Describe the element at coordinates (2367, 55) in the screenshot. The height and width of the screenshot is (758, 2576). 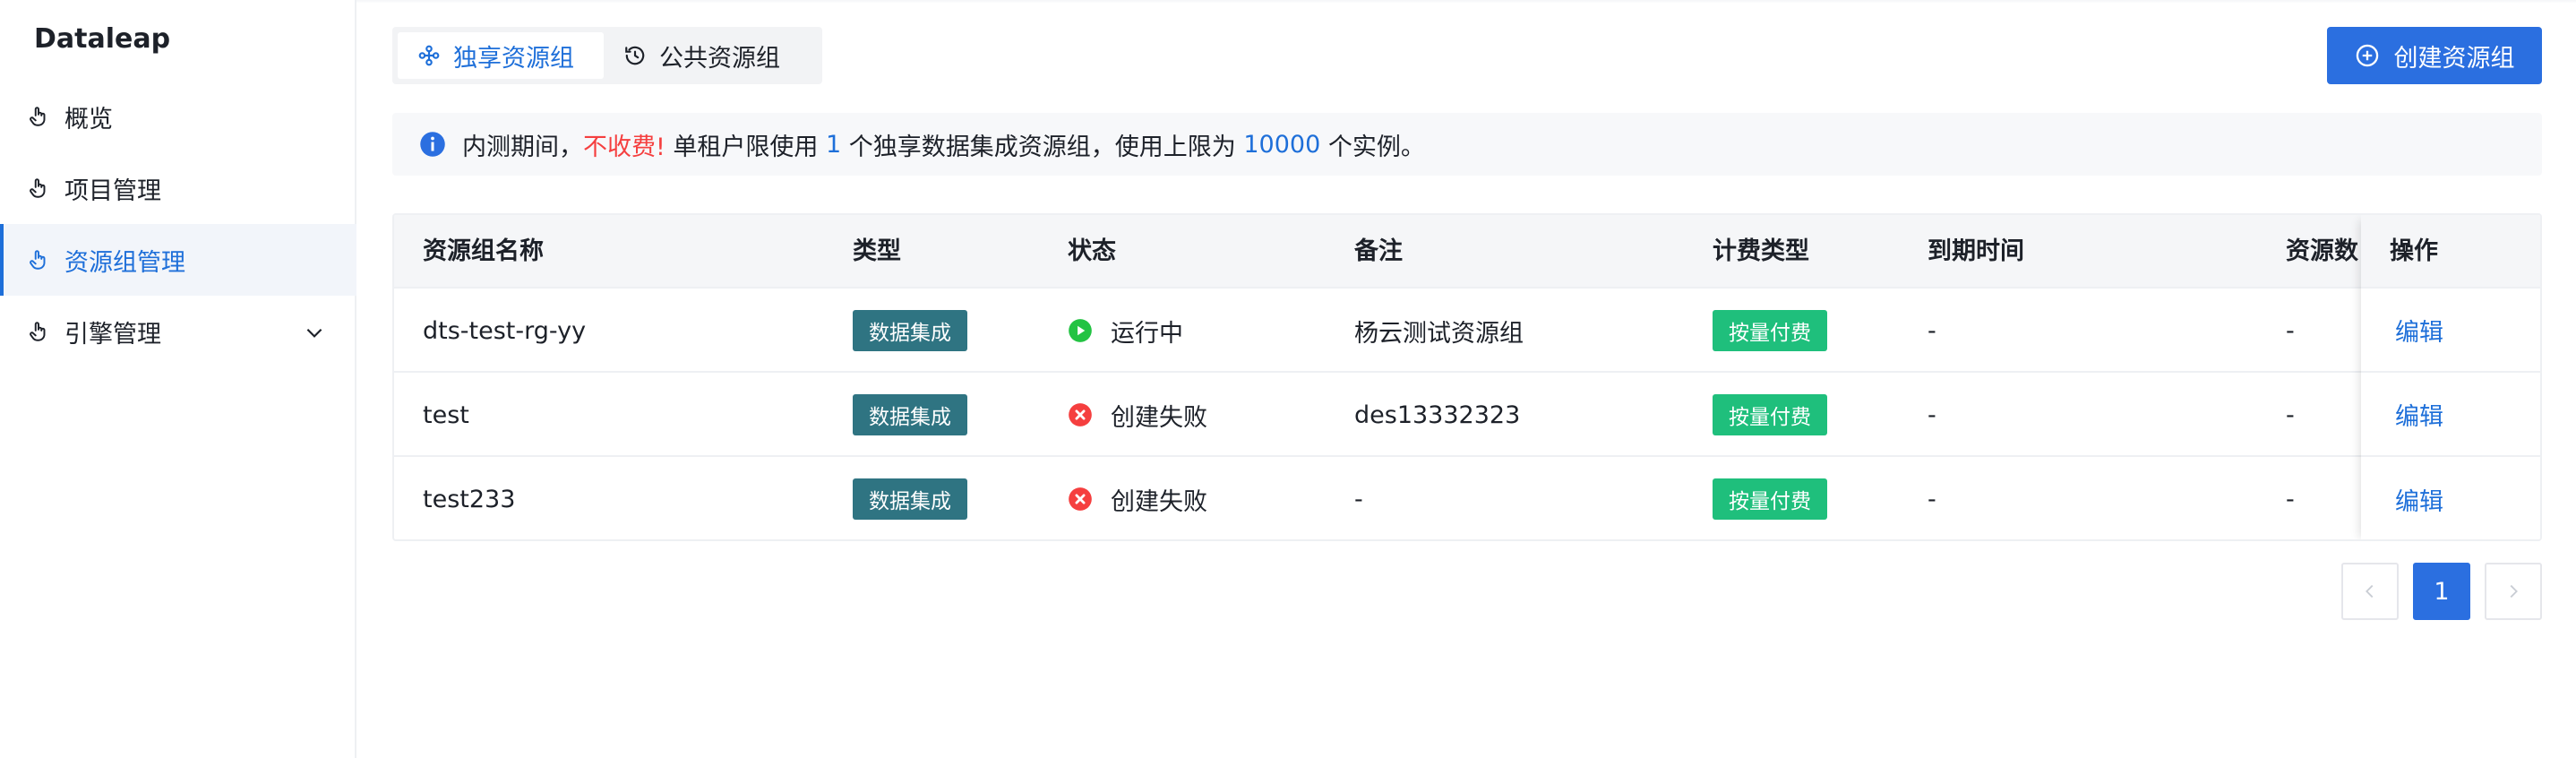
I see `plus-circle-icon` at that location.